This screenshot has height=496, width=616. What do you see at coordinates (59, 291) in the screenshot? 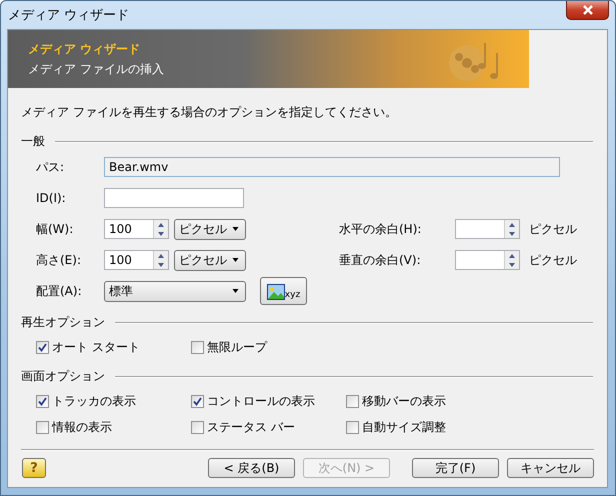
I see `field-label: 配置(A):` at bounding box center [59, 291].